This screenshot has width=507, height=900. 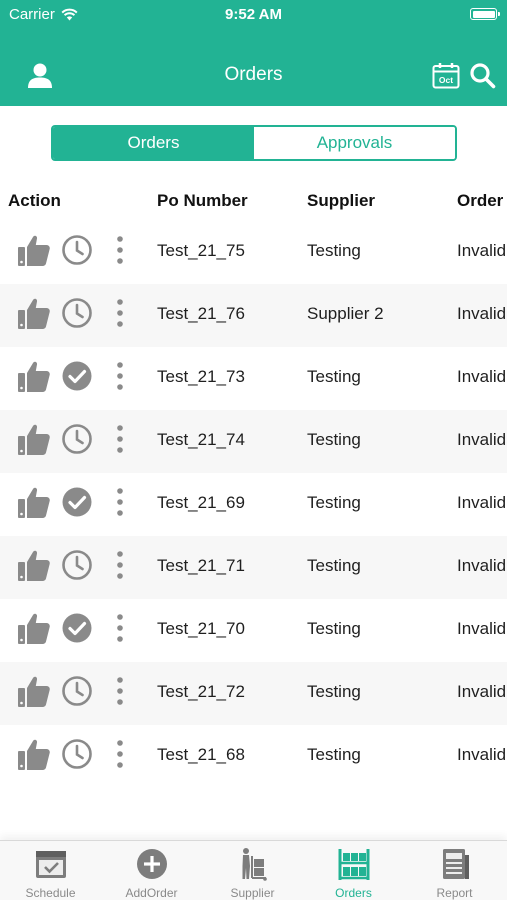 What do you see at coordinates (253, 693) in the screenshot?
I see `table-row: Test_21_72 Testing Invalid` at bounding box center [253, 693].